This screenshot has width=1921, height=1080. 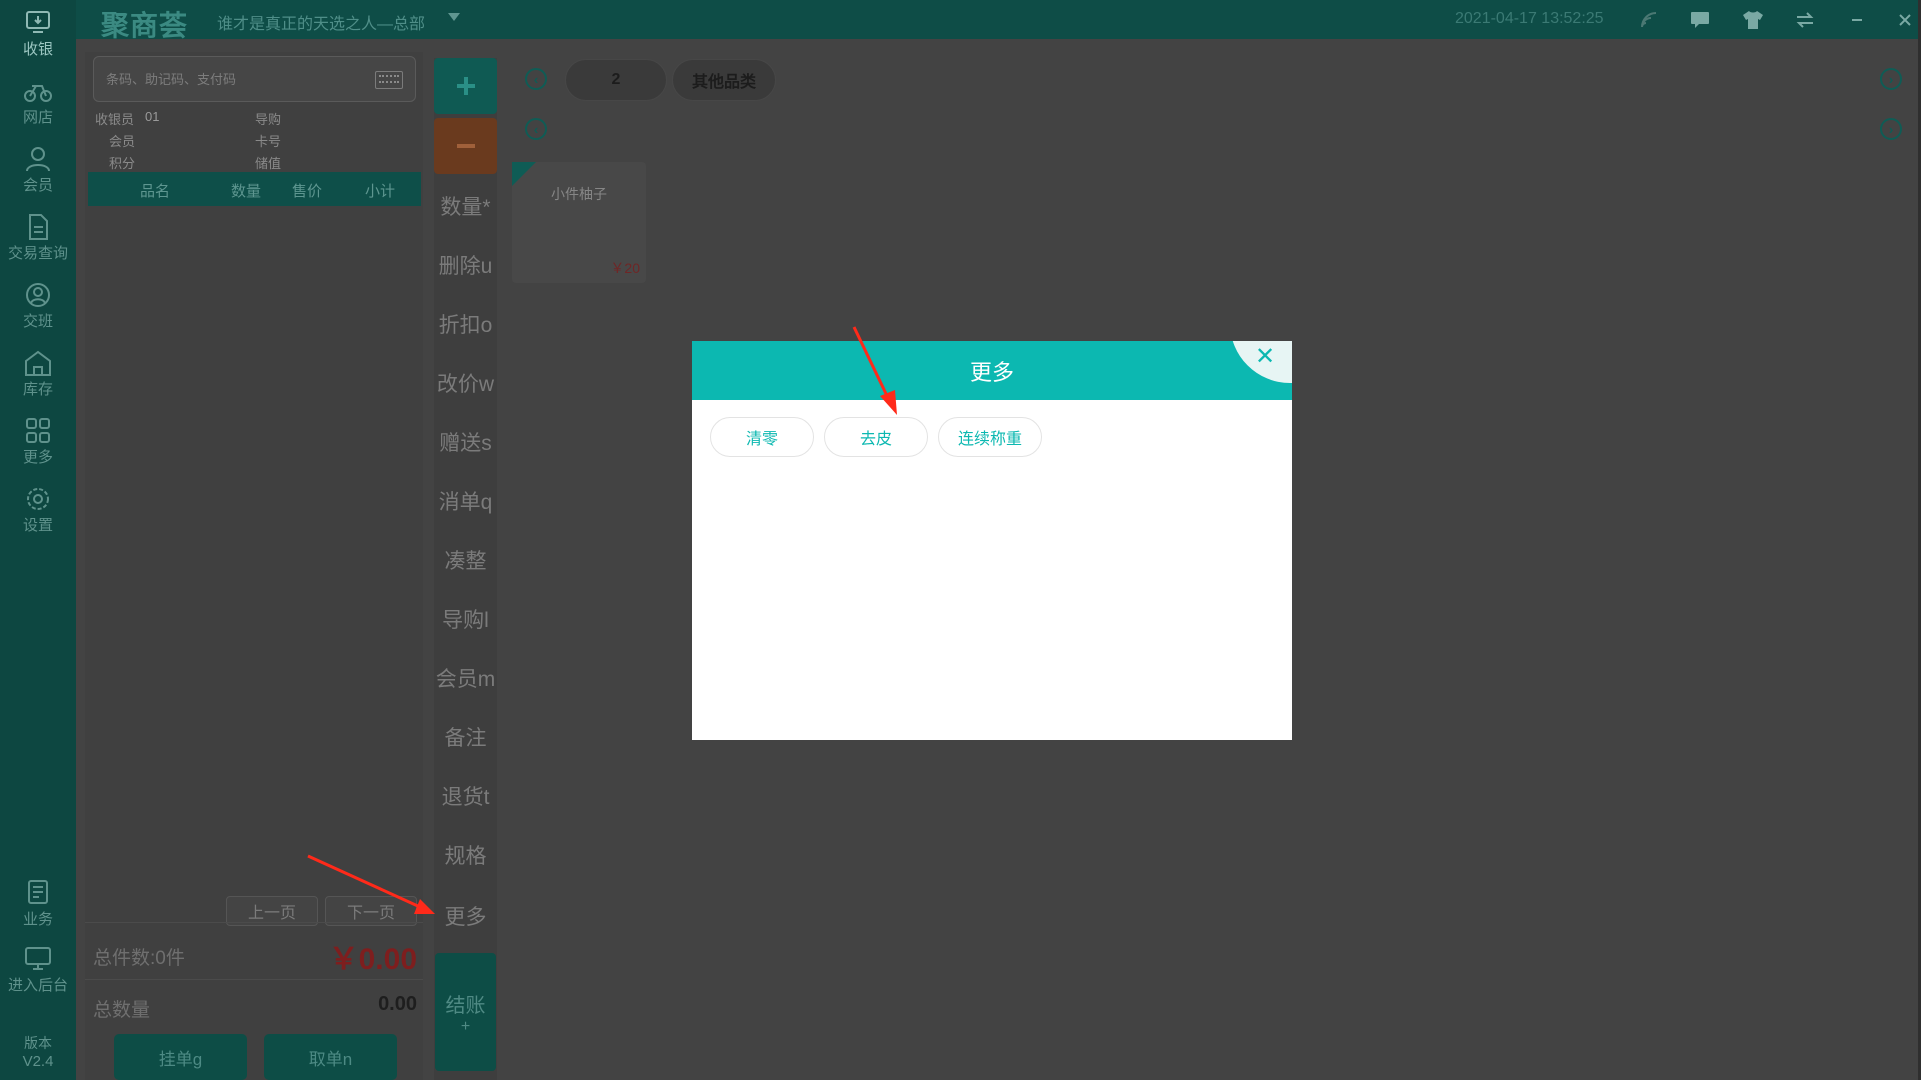 I want to click on decrease-button, so click(x=465, y=146).